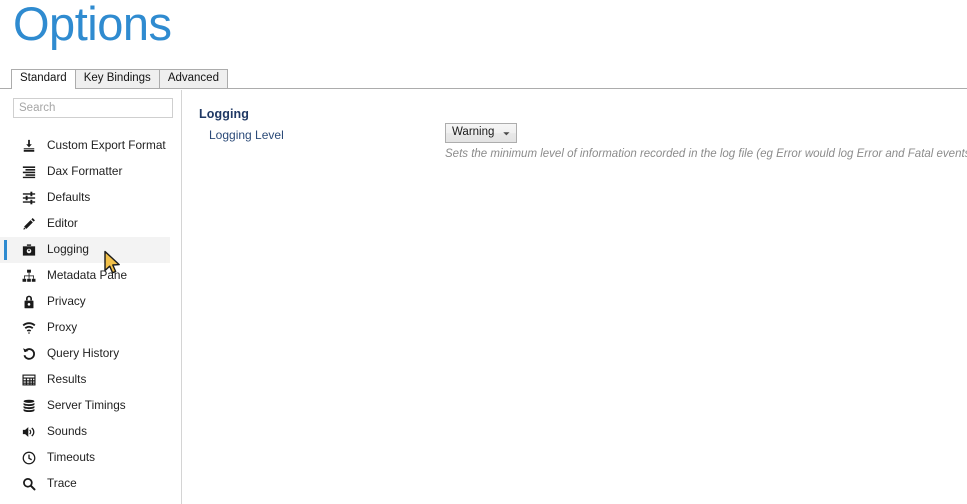  I want to click on sidebar-item-results: Results, so click(85, 380).